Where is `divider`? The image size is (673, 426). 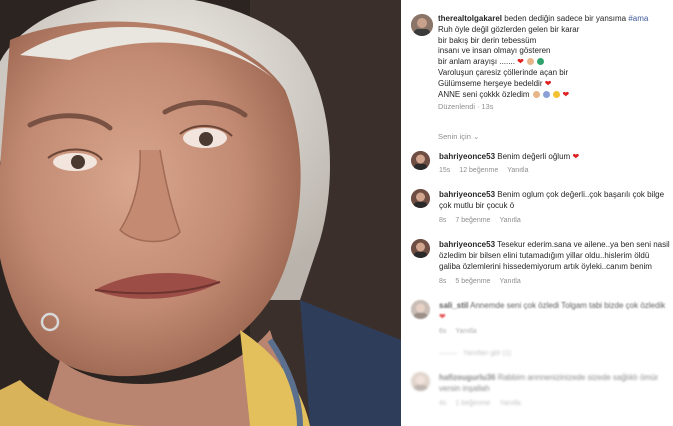
divider is located at coordinates (448, 353).